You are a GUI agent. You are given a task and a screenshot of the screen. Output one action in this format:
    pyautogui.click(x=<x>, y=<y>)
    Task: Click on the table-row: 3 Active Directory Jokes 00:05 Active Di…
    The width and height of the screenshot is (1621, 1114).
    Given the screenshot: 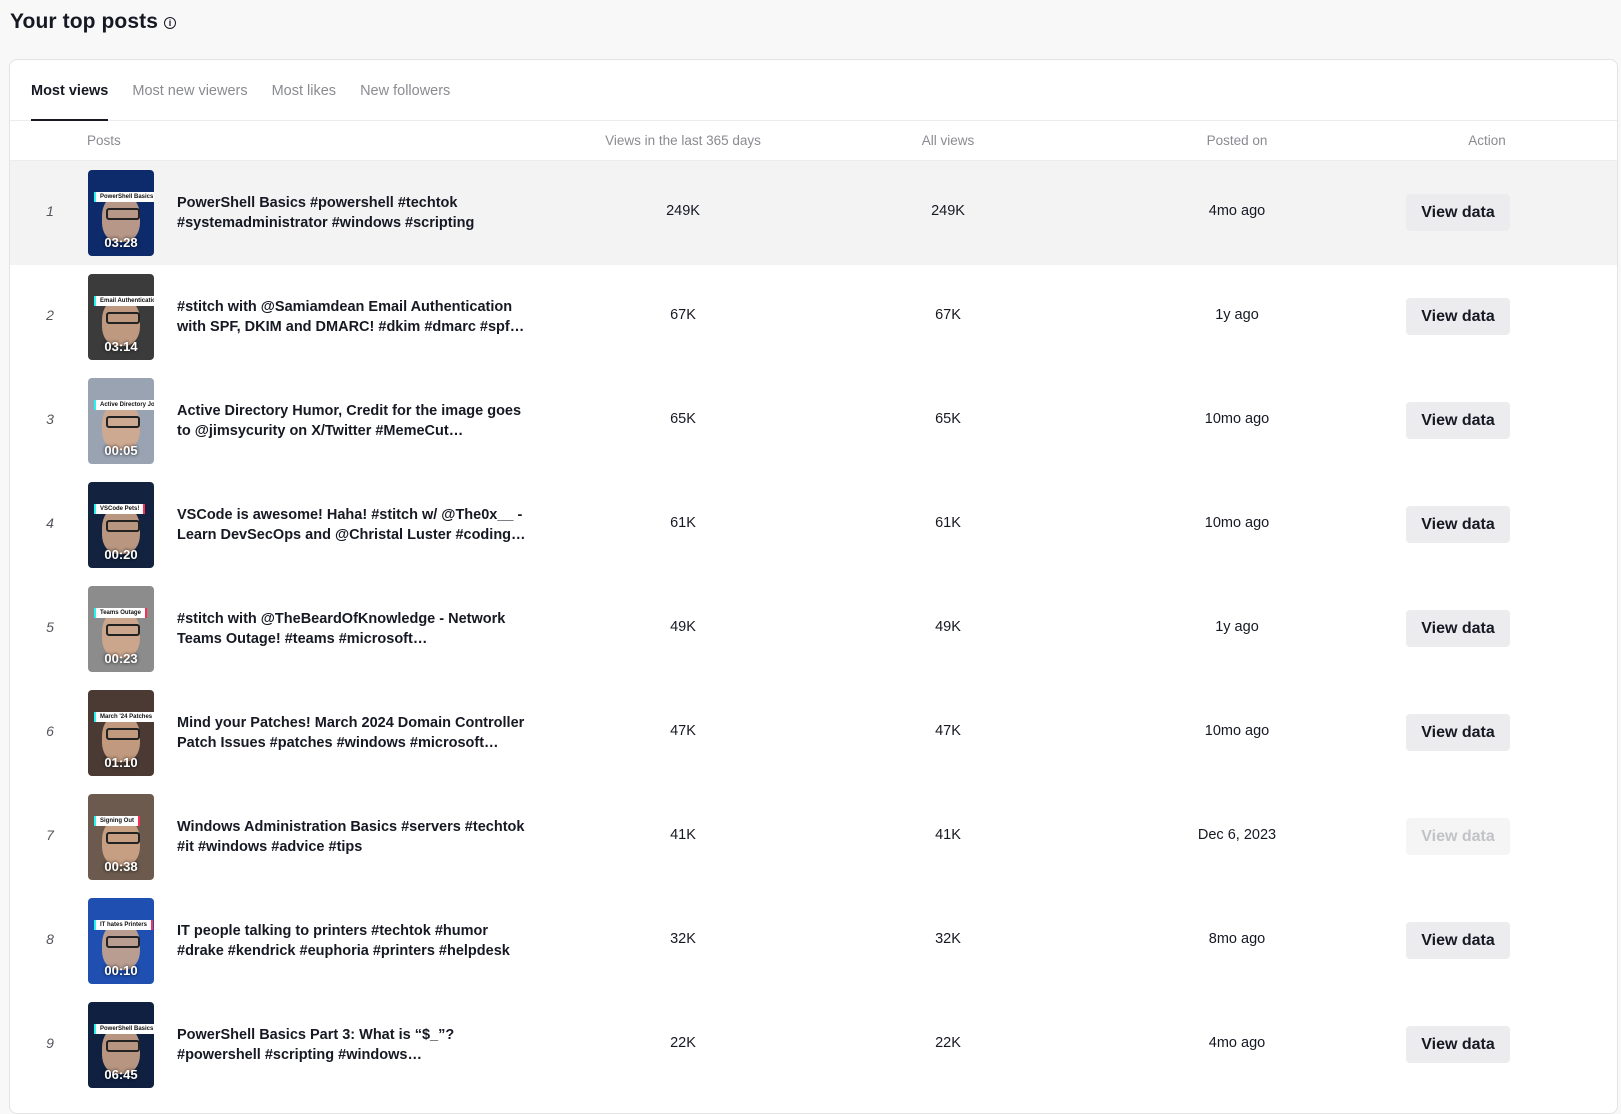 What is the action you would take?
    pyautogui.click(x=813, y=421)
    